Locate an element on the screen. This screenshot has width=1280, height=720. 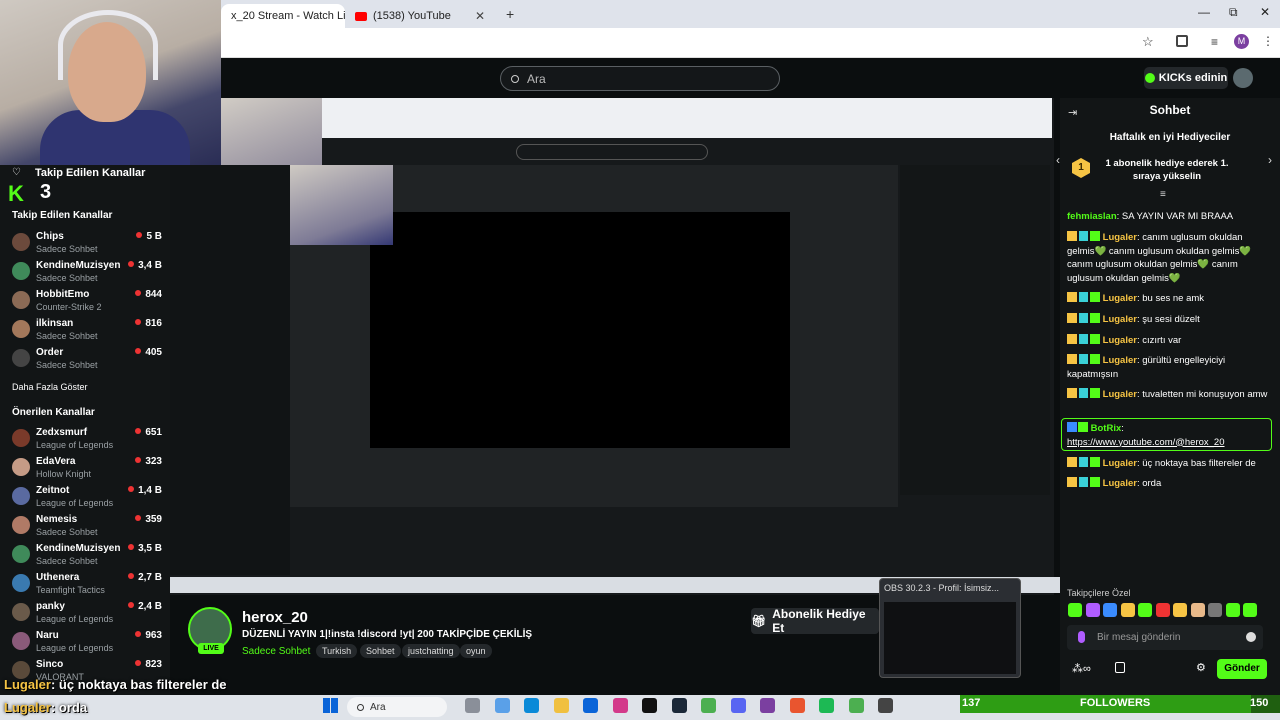
channel-row: Uthenera Teamfight Tactics 2,7 B is located at coordinates (87, 584).